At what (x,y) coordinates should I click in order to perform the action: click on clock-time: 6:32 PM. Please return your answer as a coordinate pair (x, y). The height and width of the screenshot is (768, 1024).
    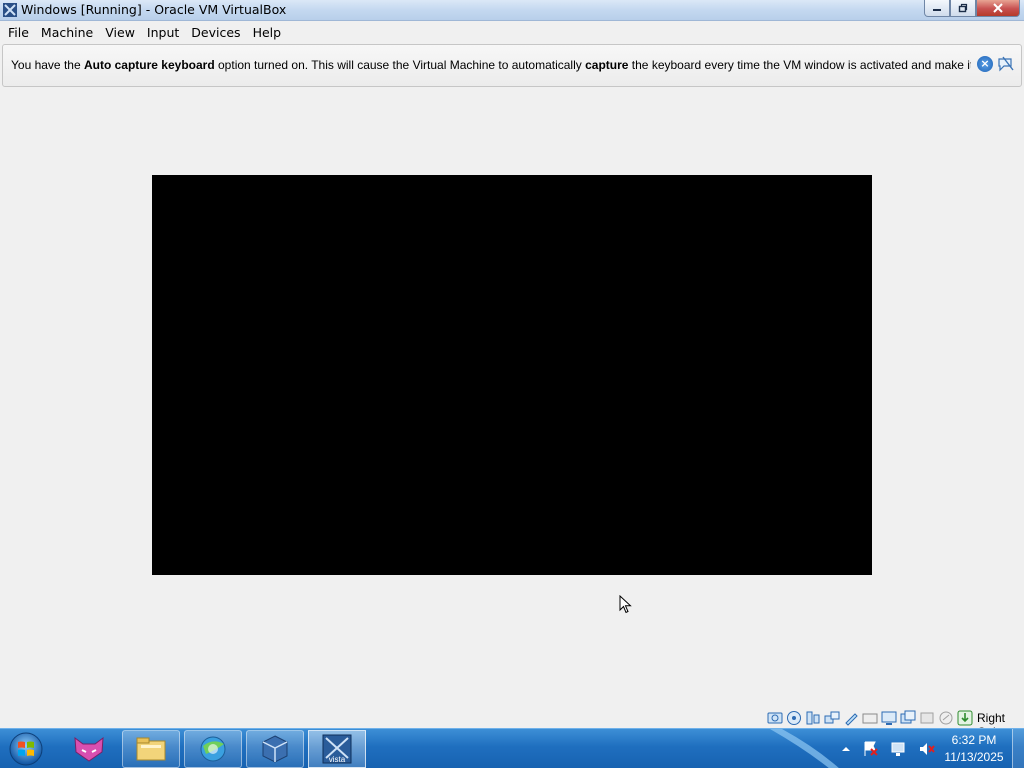
    Looking at the image, I should click on (974, 740).